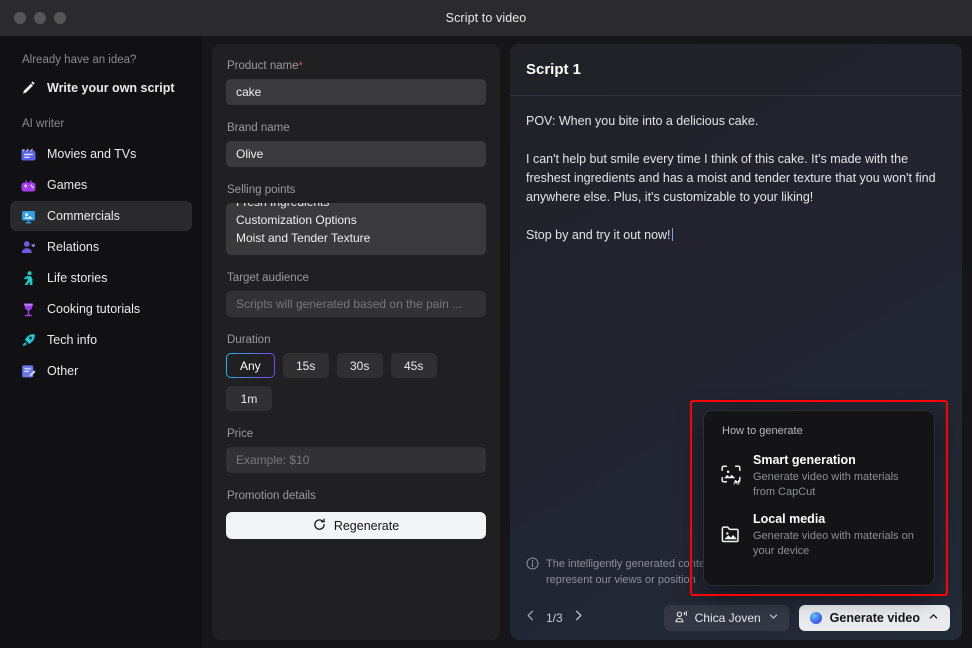 This screenshot has height=648, width=972. What do you see at coordinates (578, 618) in the screenshot?
I see `chevron-right-icon` at bounding box center [578, 618].